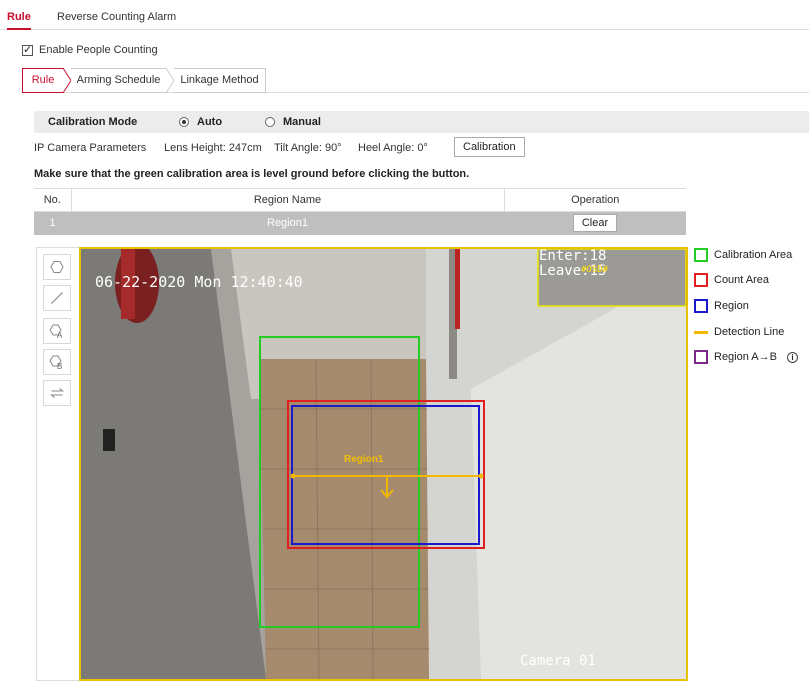  Describe the element at coordinates (404, 15) in the screenshot. I see `top-tab-bar: Rule Reverse Counting Alarm` at that location.